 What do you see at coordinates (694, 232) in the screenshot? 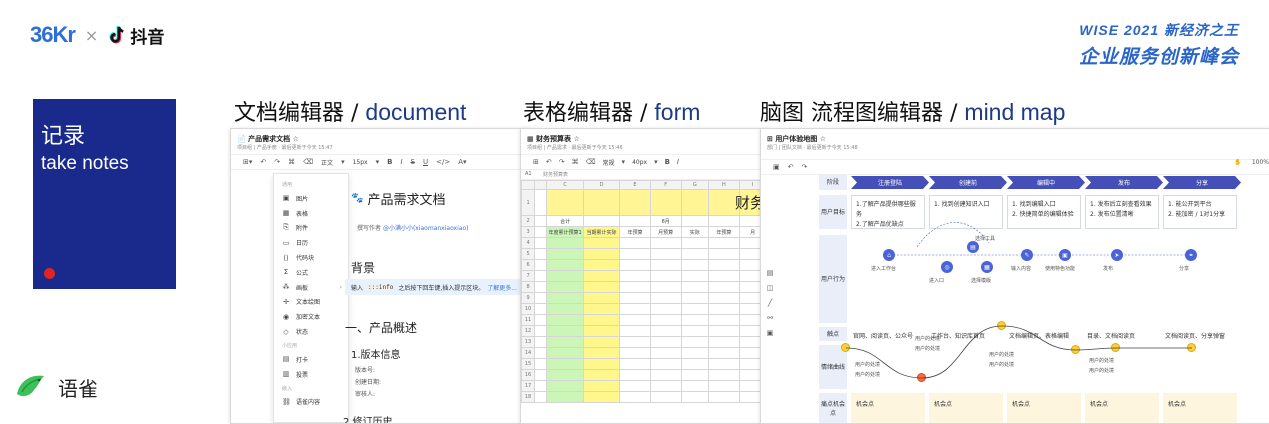
I see `sheet-cell: 实际` at bounding box center [694, 232].